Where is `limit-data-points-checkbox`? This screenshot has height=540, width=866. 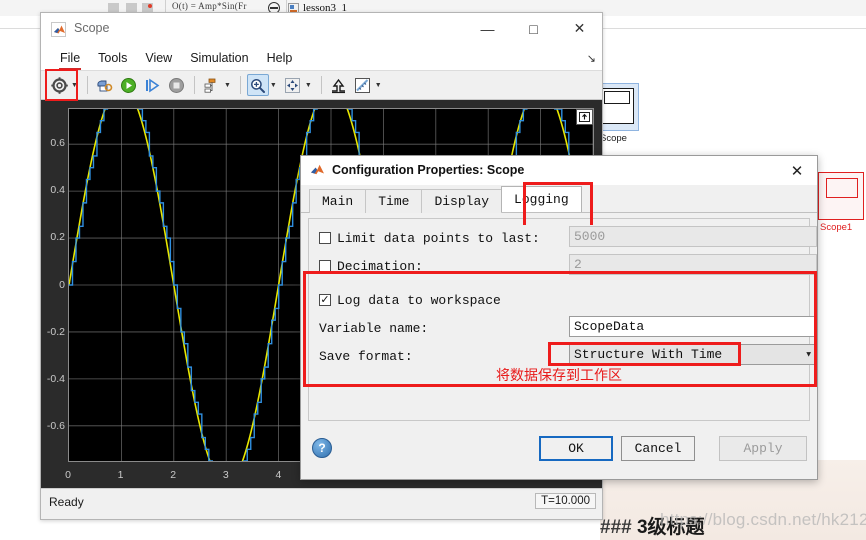
limit-data-points-checkbox is located at coordinates (325, 238).